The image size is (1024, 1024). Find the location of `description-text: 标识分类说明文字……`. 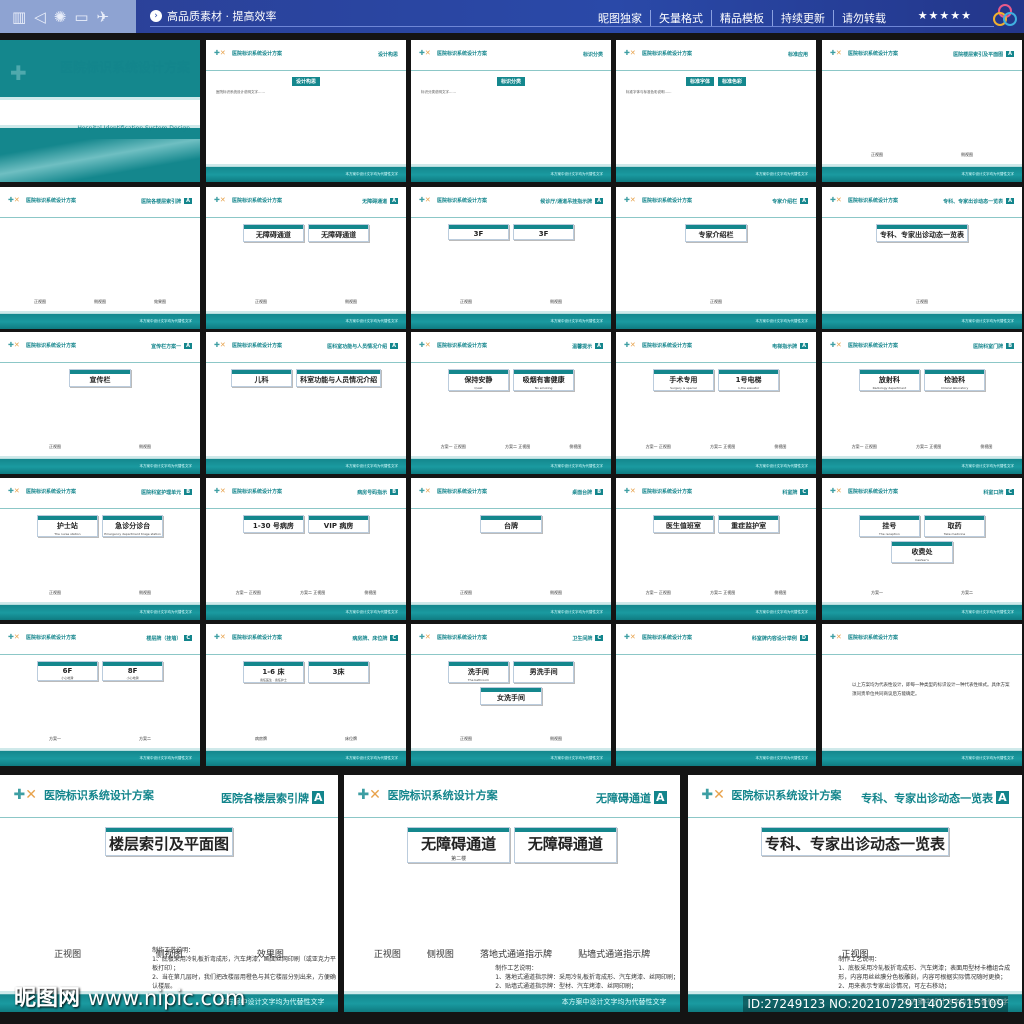

description-text: 标识分类说明文字…… is located at coordinates (438, 91).